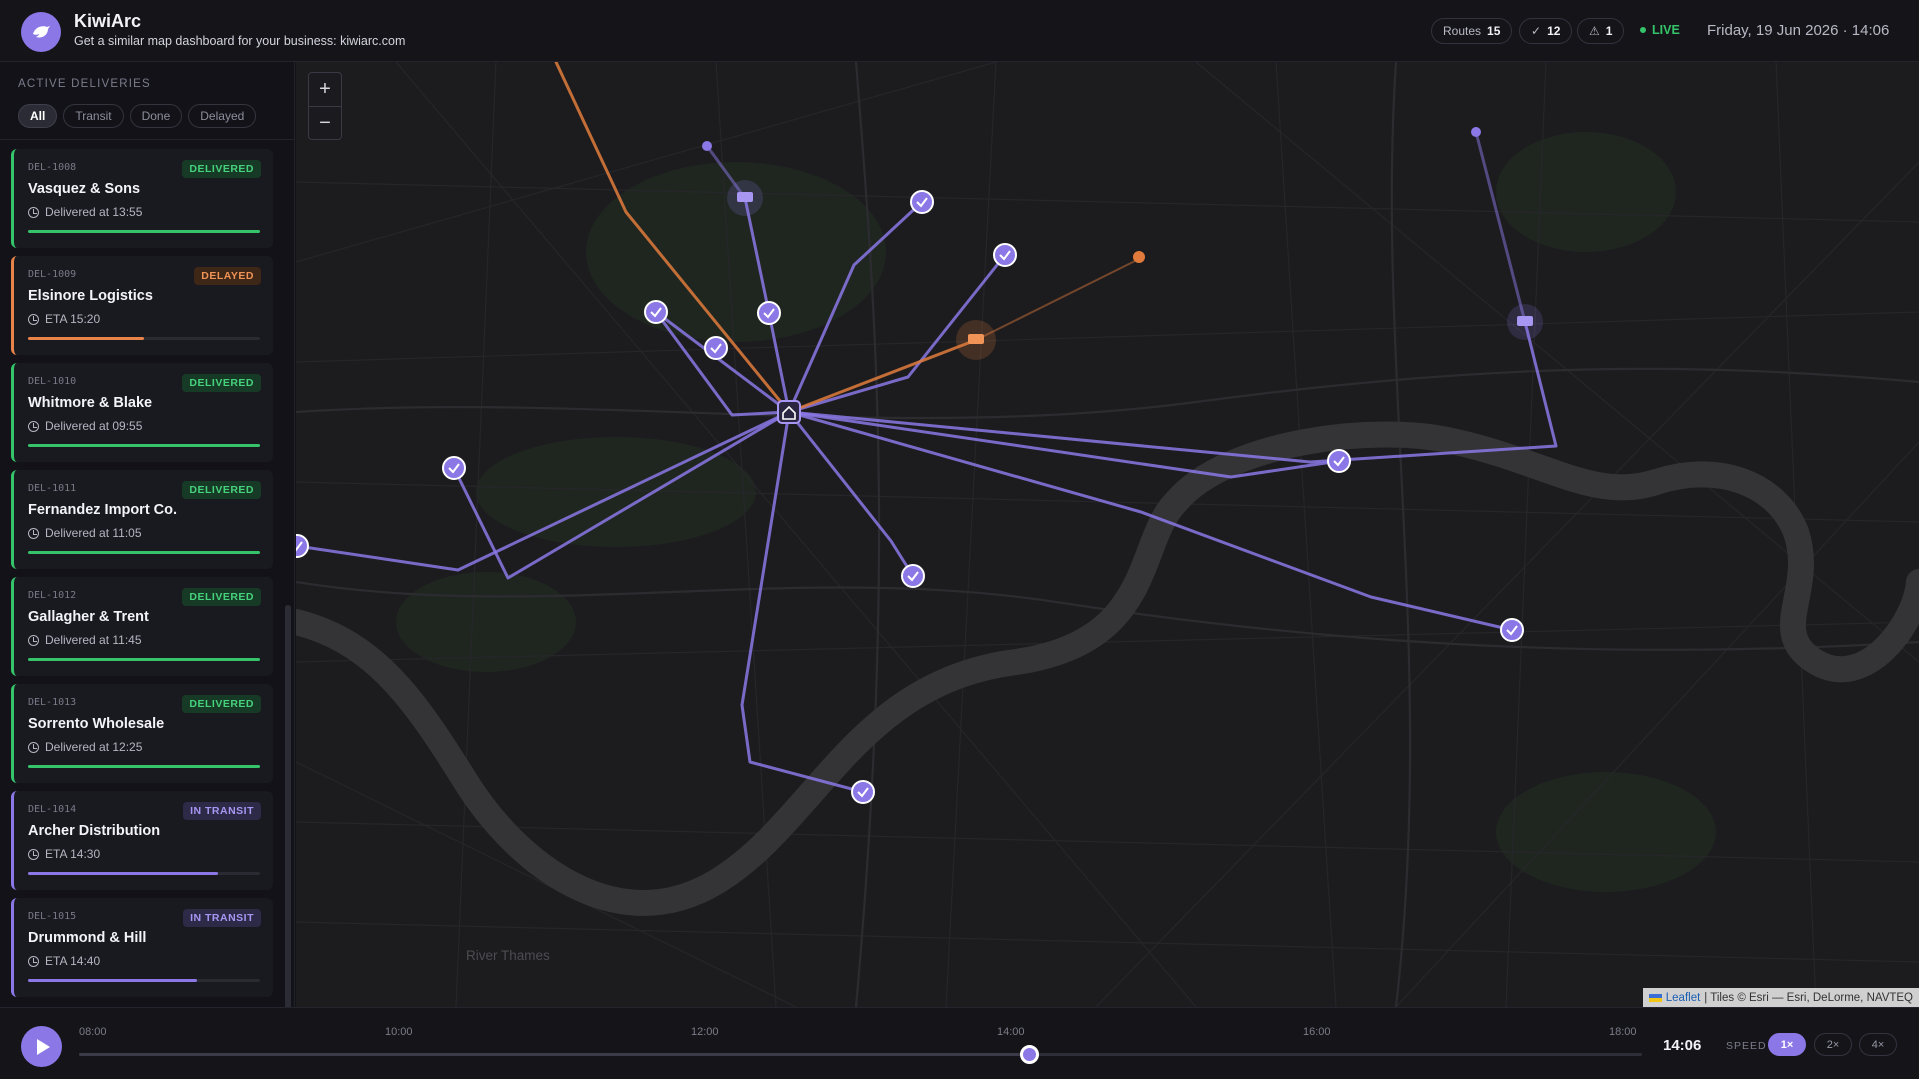 The height and width of the screenshot is (1079, 1919). What do you see at coordinates (1546, 31) in the screenshot?
I see `done-pill: ✓ 12` at bounding box center [1546, 31].